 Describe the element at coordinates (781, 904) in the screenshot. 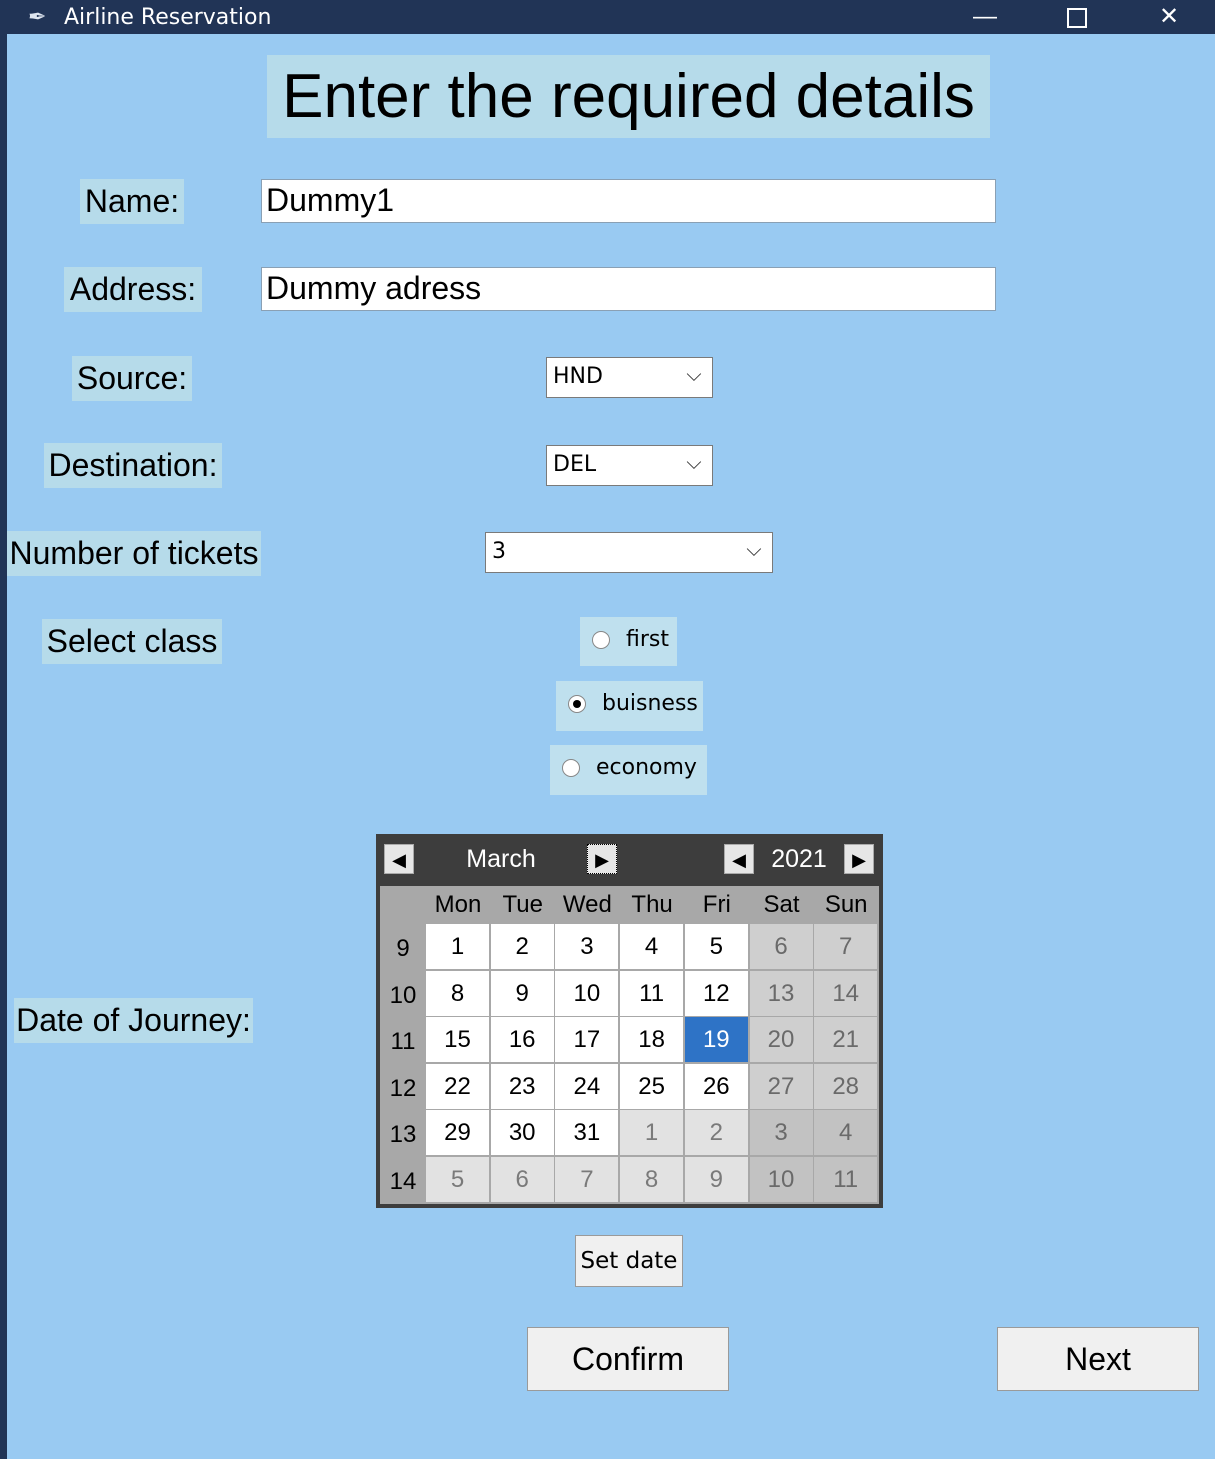

I see `weekday-header: Sat` at that location.